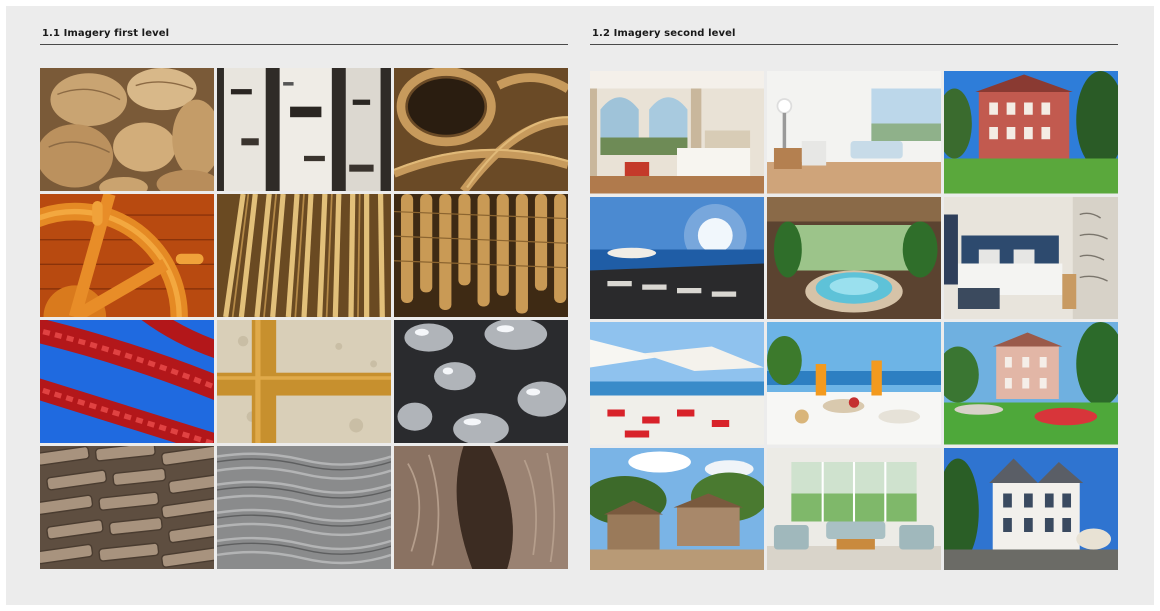  What do you see at coordinates (677, 508) in the screenshot?
I see `stone-village-image` at bounding box center [677, 508].